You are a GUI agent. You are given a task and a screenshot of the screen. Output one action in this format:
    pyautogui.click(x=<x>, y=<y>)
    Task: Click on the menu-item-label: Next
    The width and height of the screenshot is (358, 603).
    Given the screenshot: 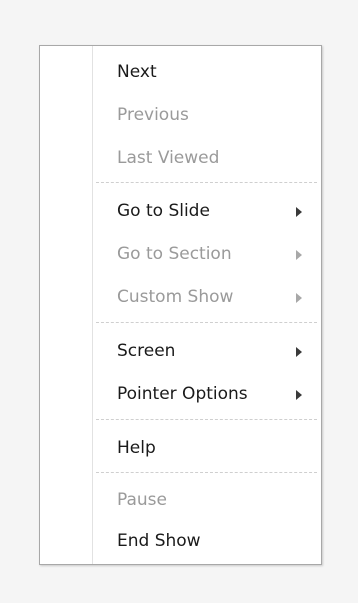 What is the action you would take?
    pyautogui.click(x=137, y=72)
    